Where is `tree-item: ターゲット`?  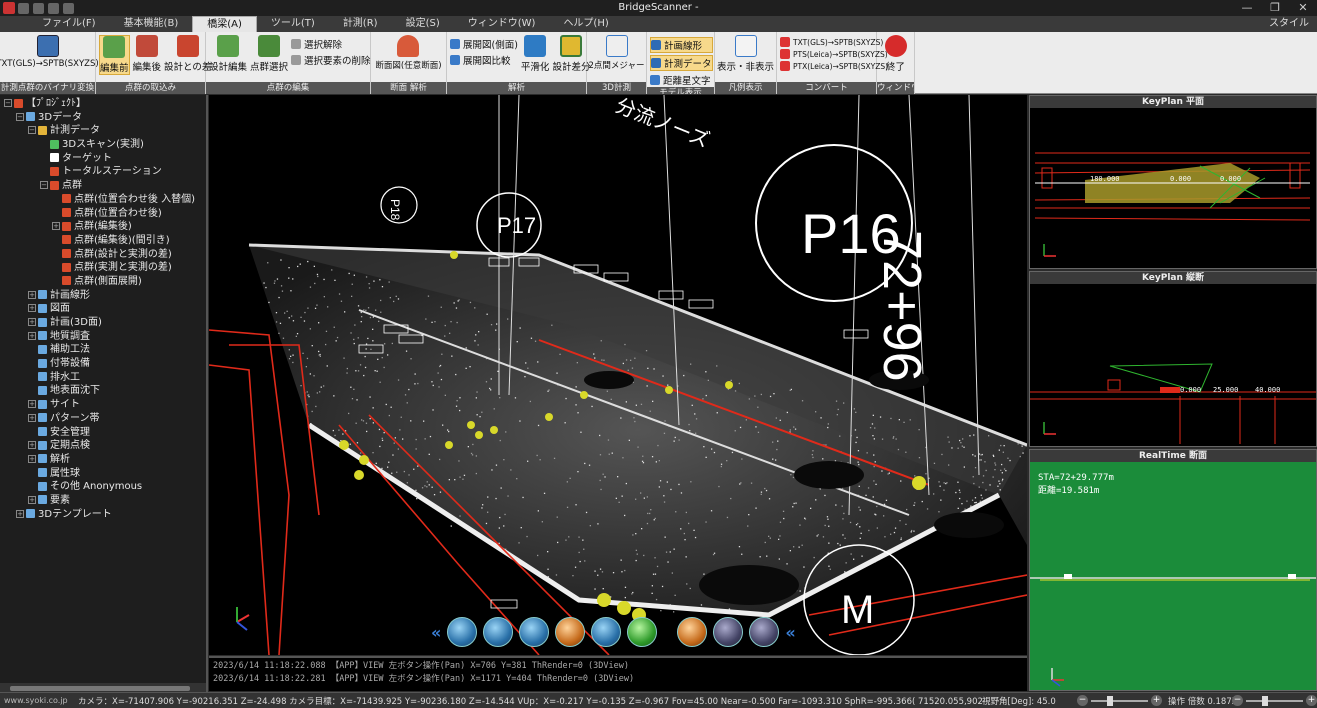 tree-item: ターゲット is located at coordinates (103, 159).